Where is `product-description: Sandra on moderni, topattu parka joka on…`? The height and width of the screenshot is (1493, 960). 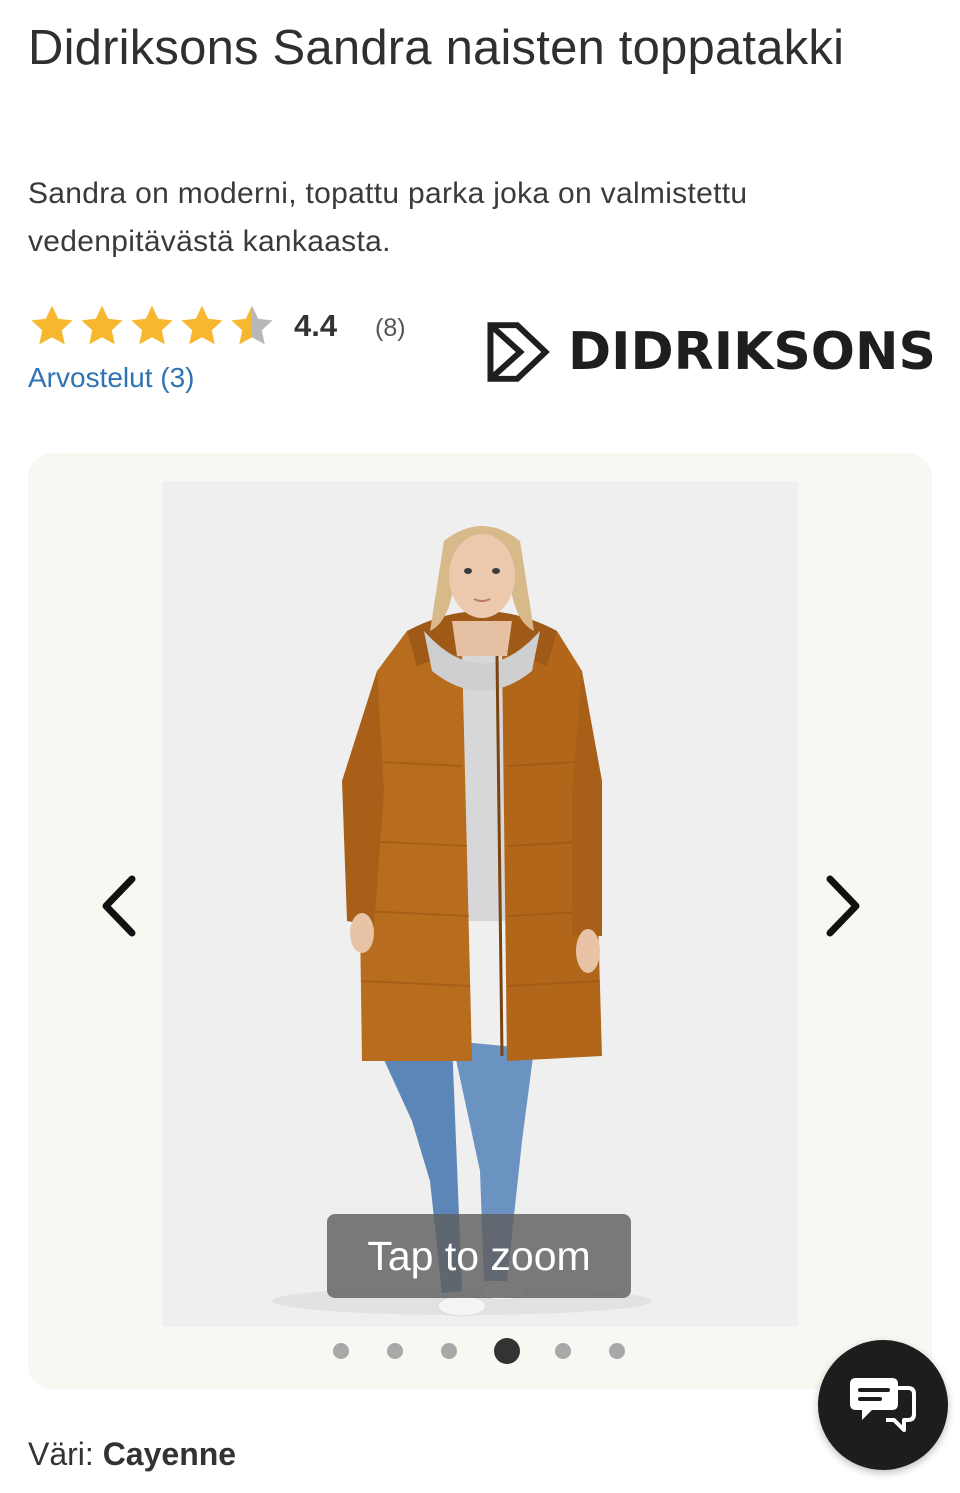 product-description: Sandra on moderni, topattu parka joka on… is located at coordinates (388, 217).